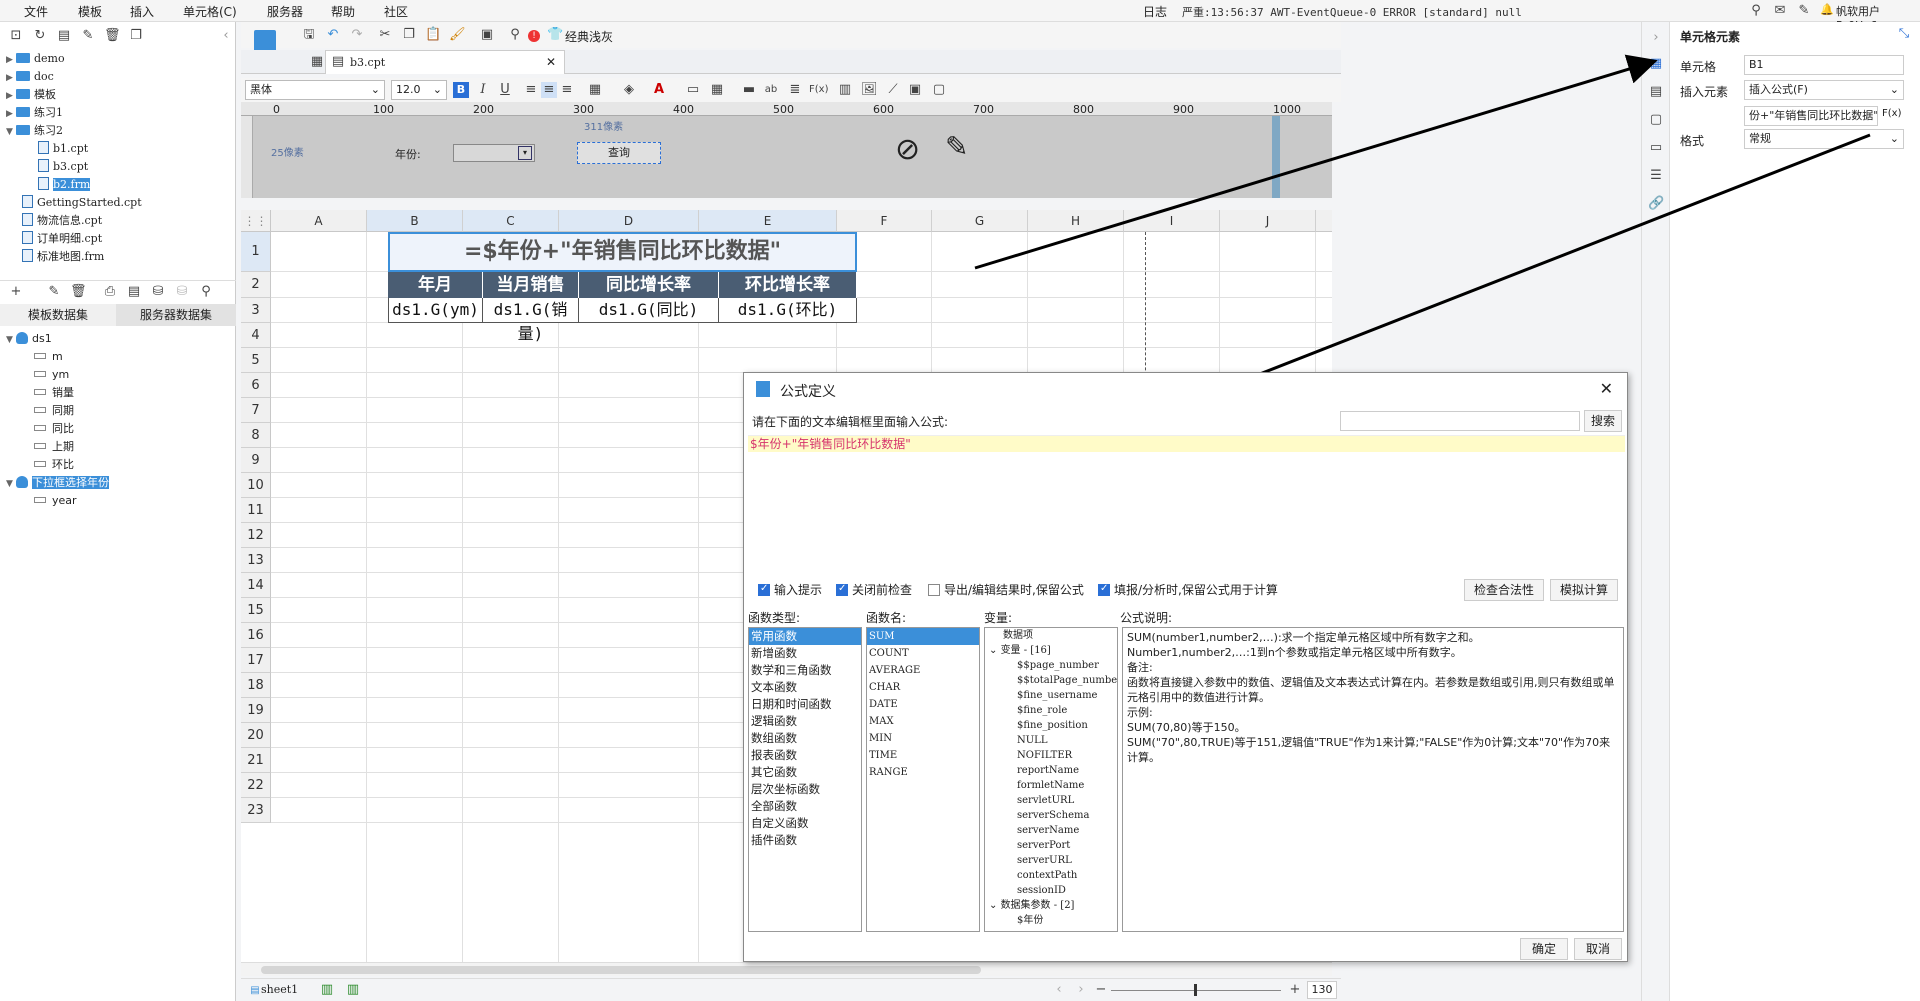 The height and width of the screenshot is (1001, 1920). Describe the element at coordinates (16, 36) in the screenshot. I see `new-folder-icon: ⊡` at that location.